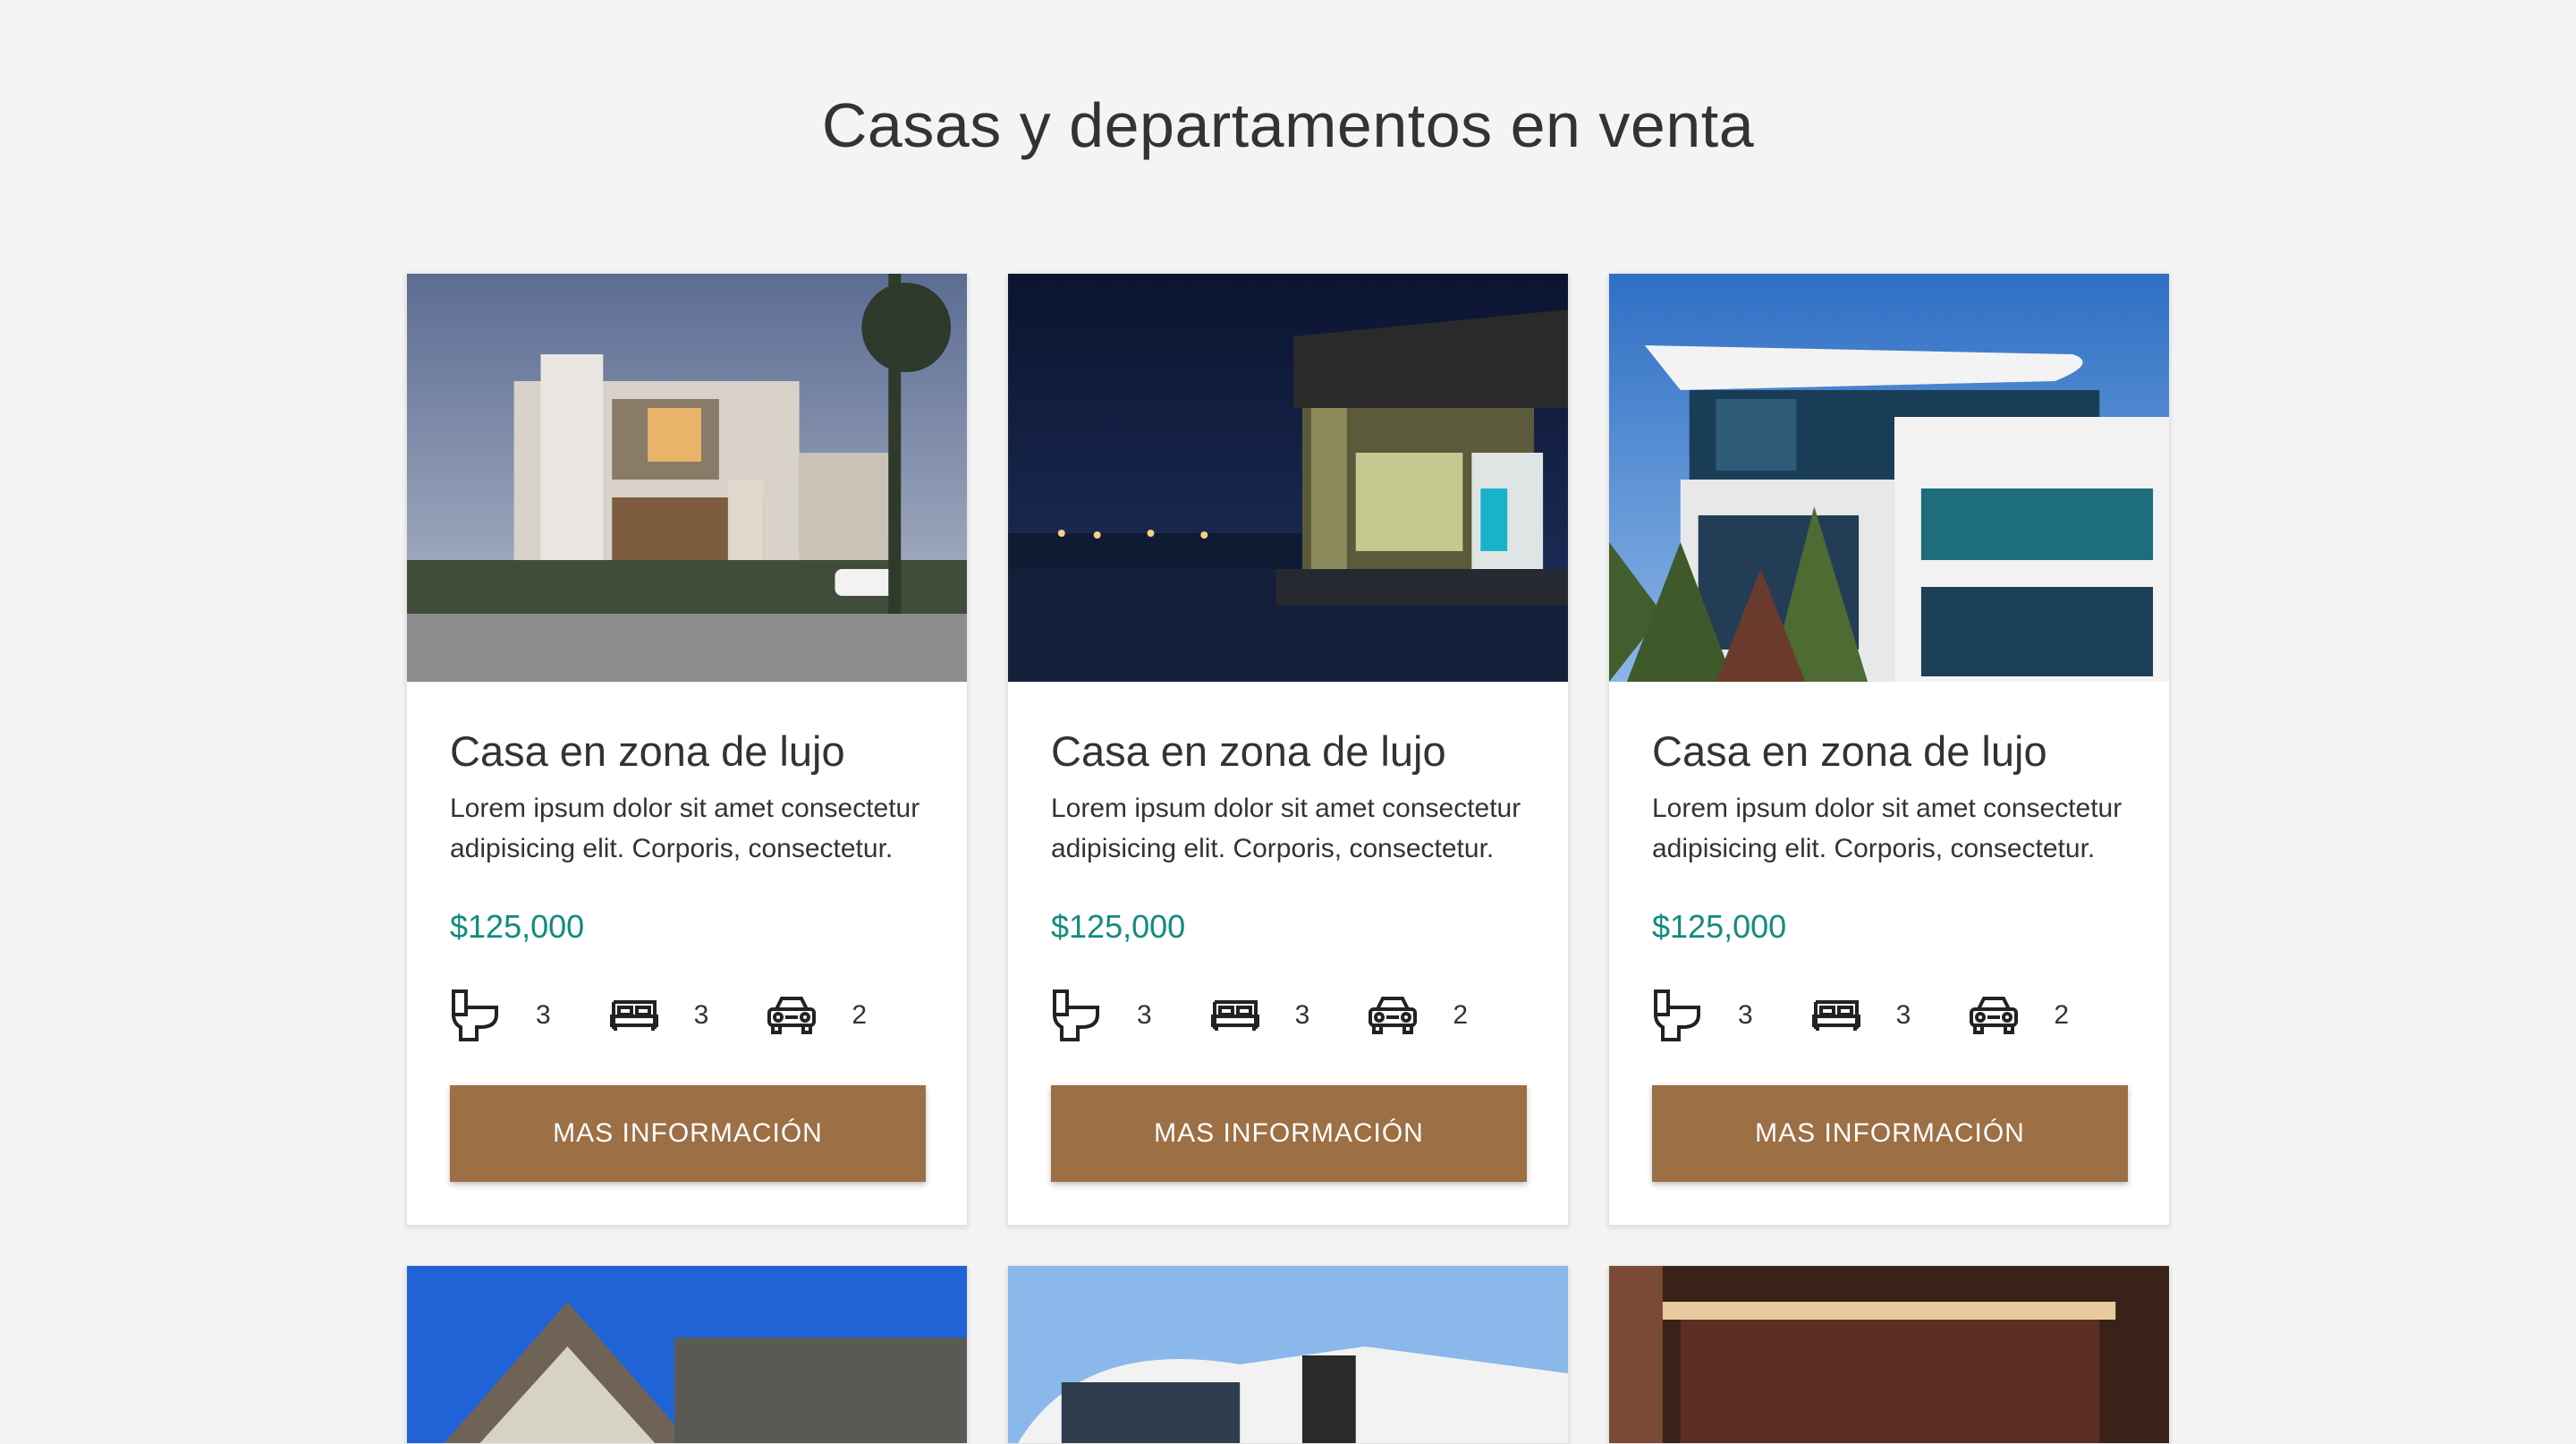  What do you see at coordinates (1288, 125) in the screenshot?
I see `page-title: Casas y departamentos en venta` at bounding box center [1288, 125].